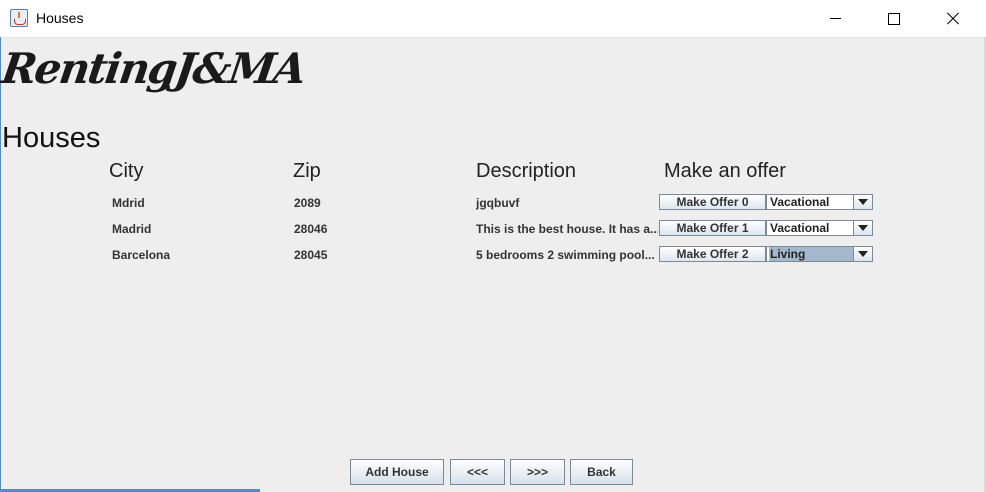 Image resolution: width=986 pixels, height=492 pixels. Describe the element at coordinates (526, 171) in the screenshot. I see `column-header-description: Description` at that location.